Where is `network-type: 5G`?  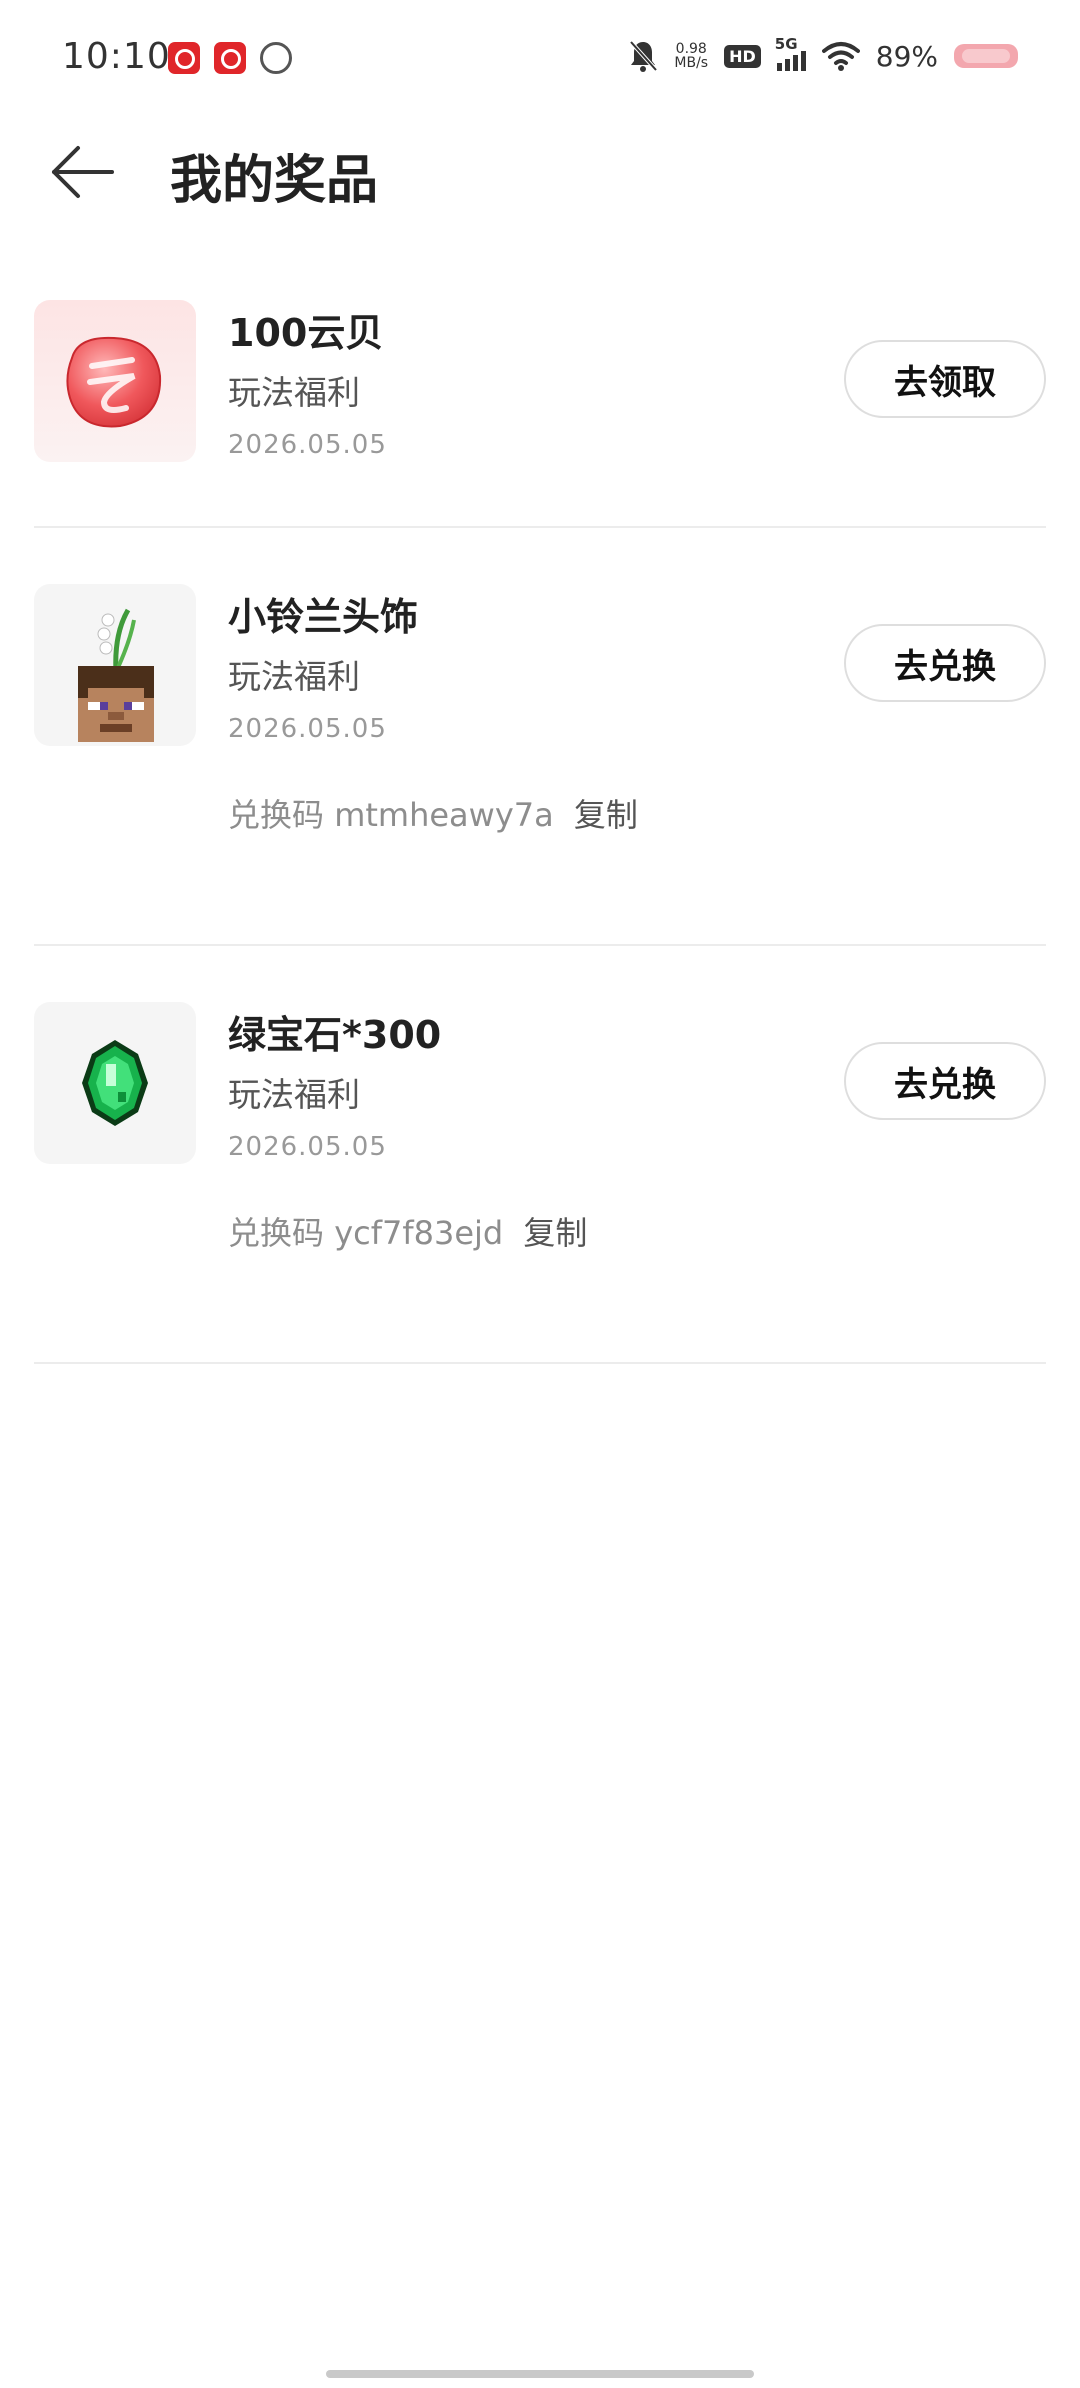 network-type: 5G is located at coordinates (786, 44).